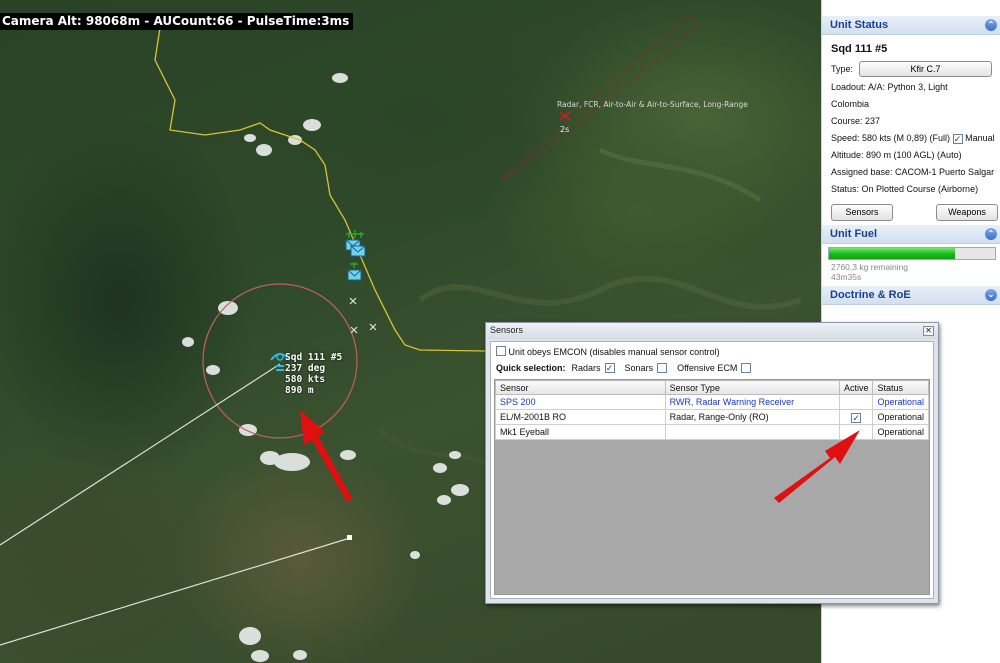 The width and height of the screenshot is (1000, 663). I want to click on unit-action-buttons: Sensors Weapons, so click(911, 212).